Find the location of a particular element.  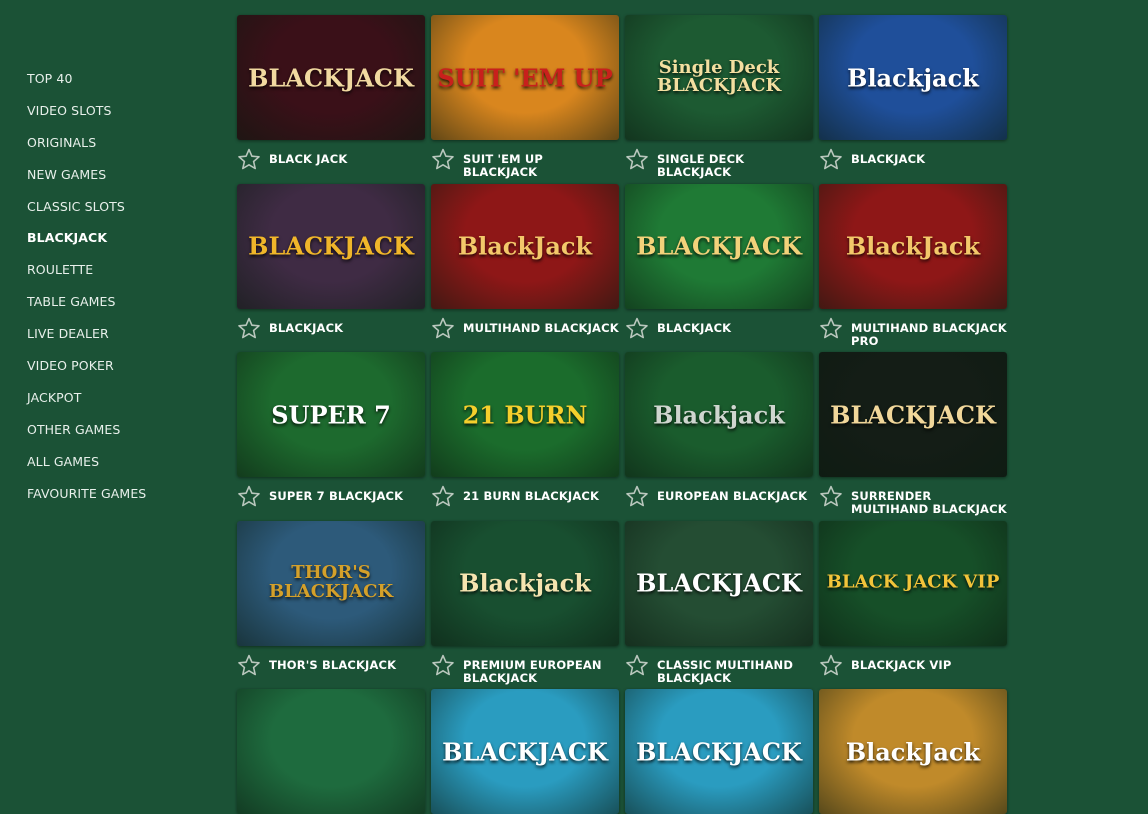

game-card: BlackJack MULTIHAND BLACKJACK PRO is located at coordinates (913, 267).